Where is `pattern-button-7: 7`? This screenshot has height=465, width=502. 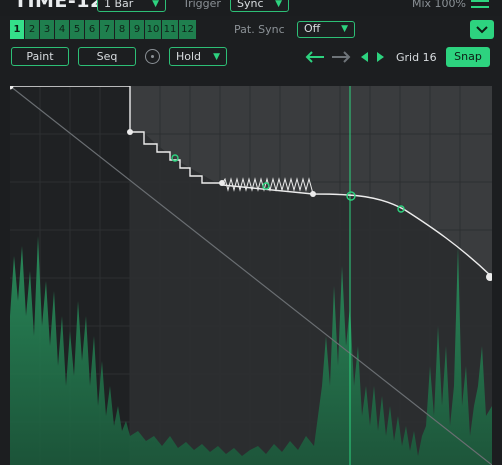 pattern-button-7: 7 is located at coordinates (107, 29).